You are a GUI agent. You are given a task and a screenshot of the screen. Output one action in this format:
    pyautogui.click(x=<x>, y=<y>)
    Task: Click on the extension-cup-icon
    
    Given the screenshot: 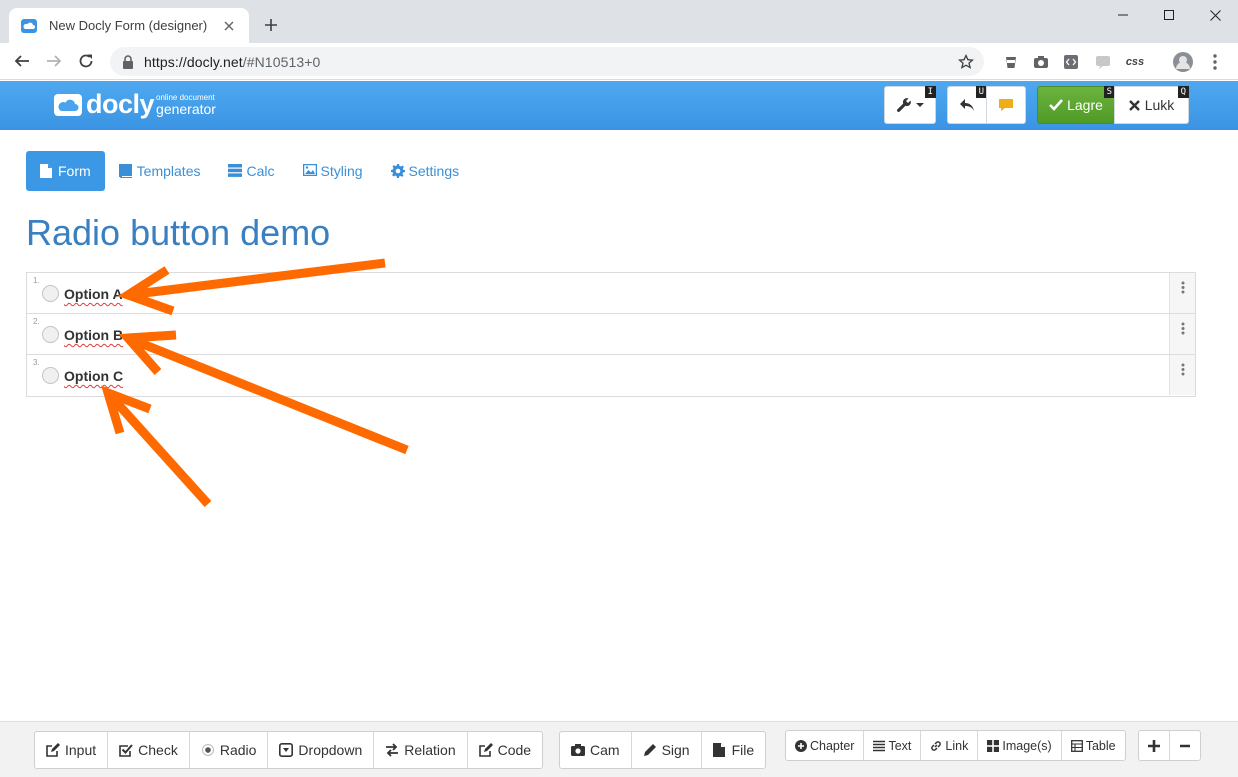 What is the action you would take?
    pyautogui.click(x=1011, y=62)
    